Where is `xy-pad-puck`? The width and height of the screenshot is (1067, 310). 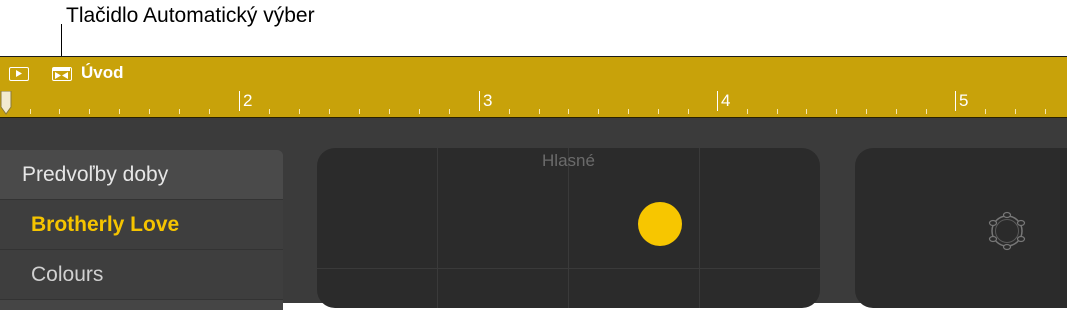 xy-pad-puck is located at coordinates (660, 224).